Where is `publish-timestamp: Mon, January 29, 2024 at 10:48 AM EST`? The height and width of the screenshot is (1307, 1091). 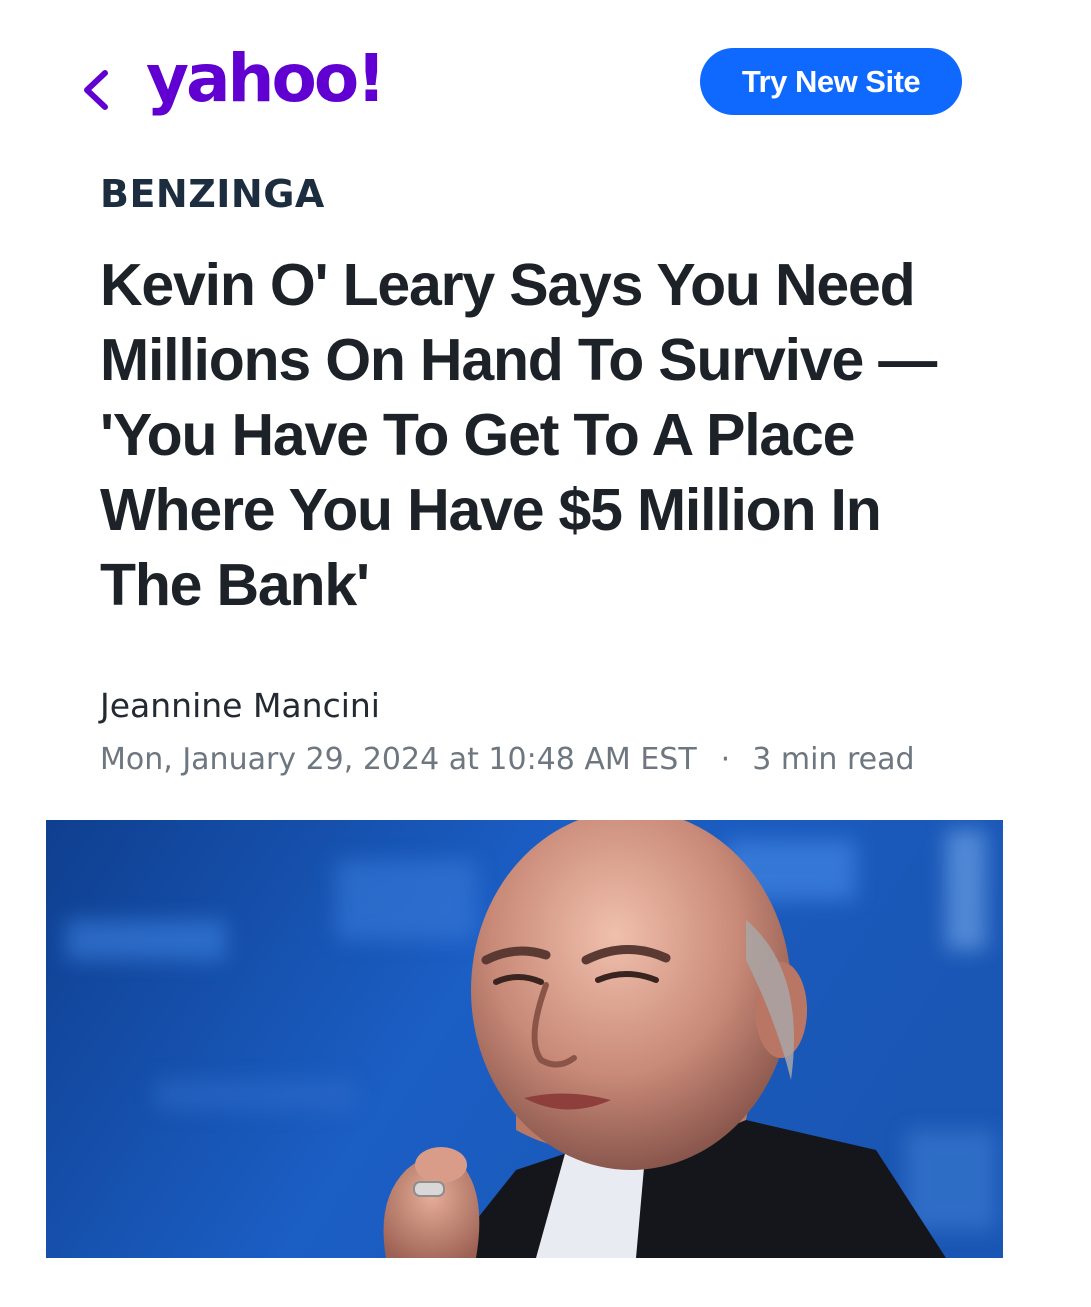
publish-timestamp: Mon, January 29, 2024 at 10:48 AM EST is located at coordinates (398, 759).